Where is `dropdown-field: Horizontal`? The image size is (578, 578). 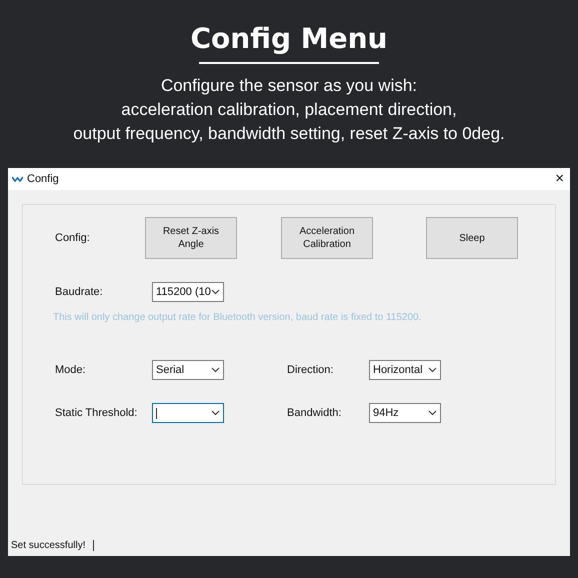
dropdown-field: Horizontal is located at coordinates (405, 370).